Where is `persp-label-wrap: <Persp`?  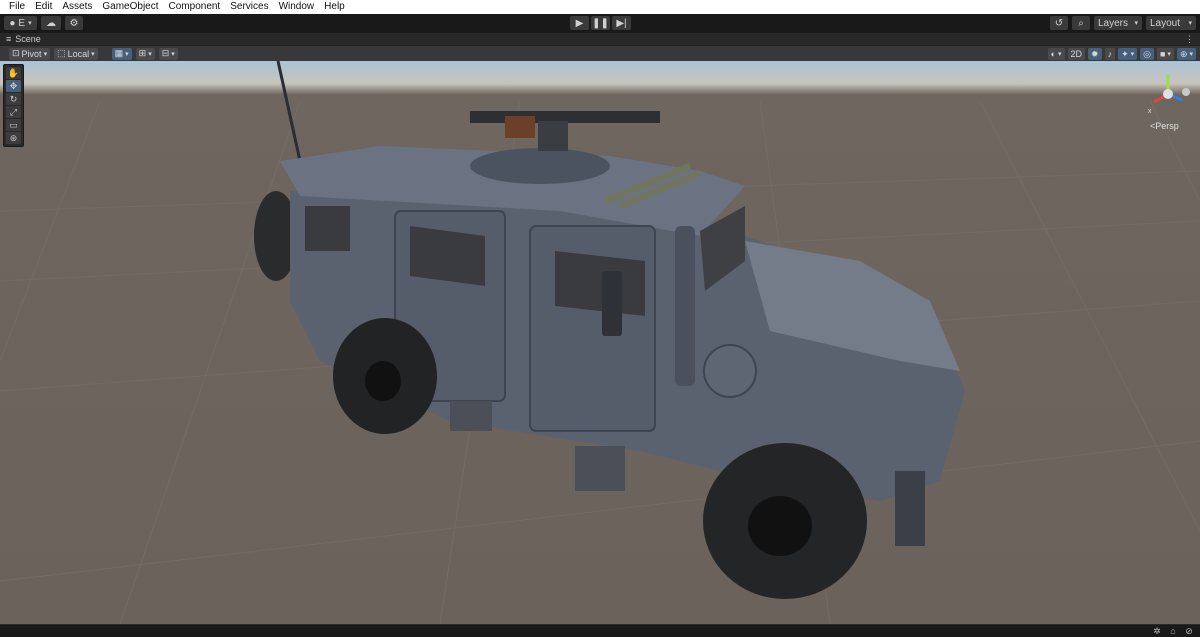
persp-label-wrap: <Persp is located at coordinates (1164, 126).